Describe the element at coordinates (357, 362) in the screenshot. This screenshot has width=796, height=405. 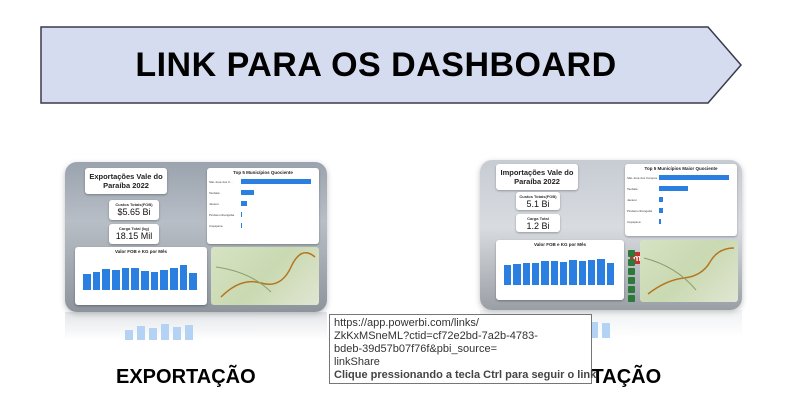
I see `tooltip-url-line-4: linkShare` at that location.